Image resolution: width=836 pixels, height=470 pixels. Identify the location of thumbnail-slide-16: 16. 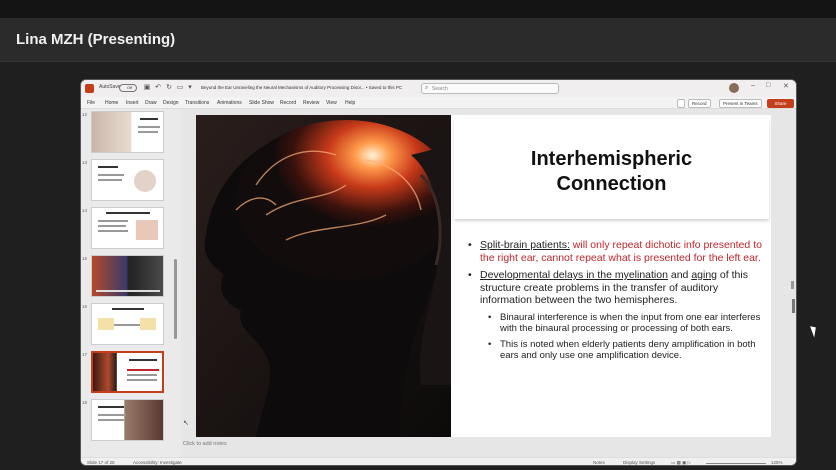
(131, 325).